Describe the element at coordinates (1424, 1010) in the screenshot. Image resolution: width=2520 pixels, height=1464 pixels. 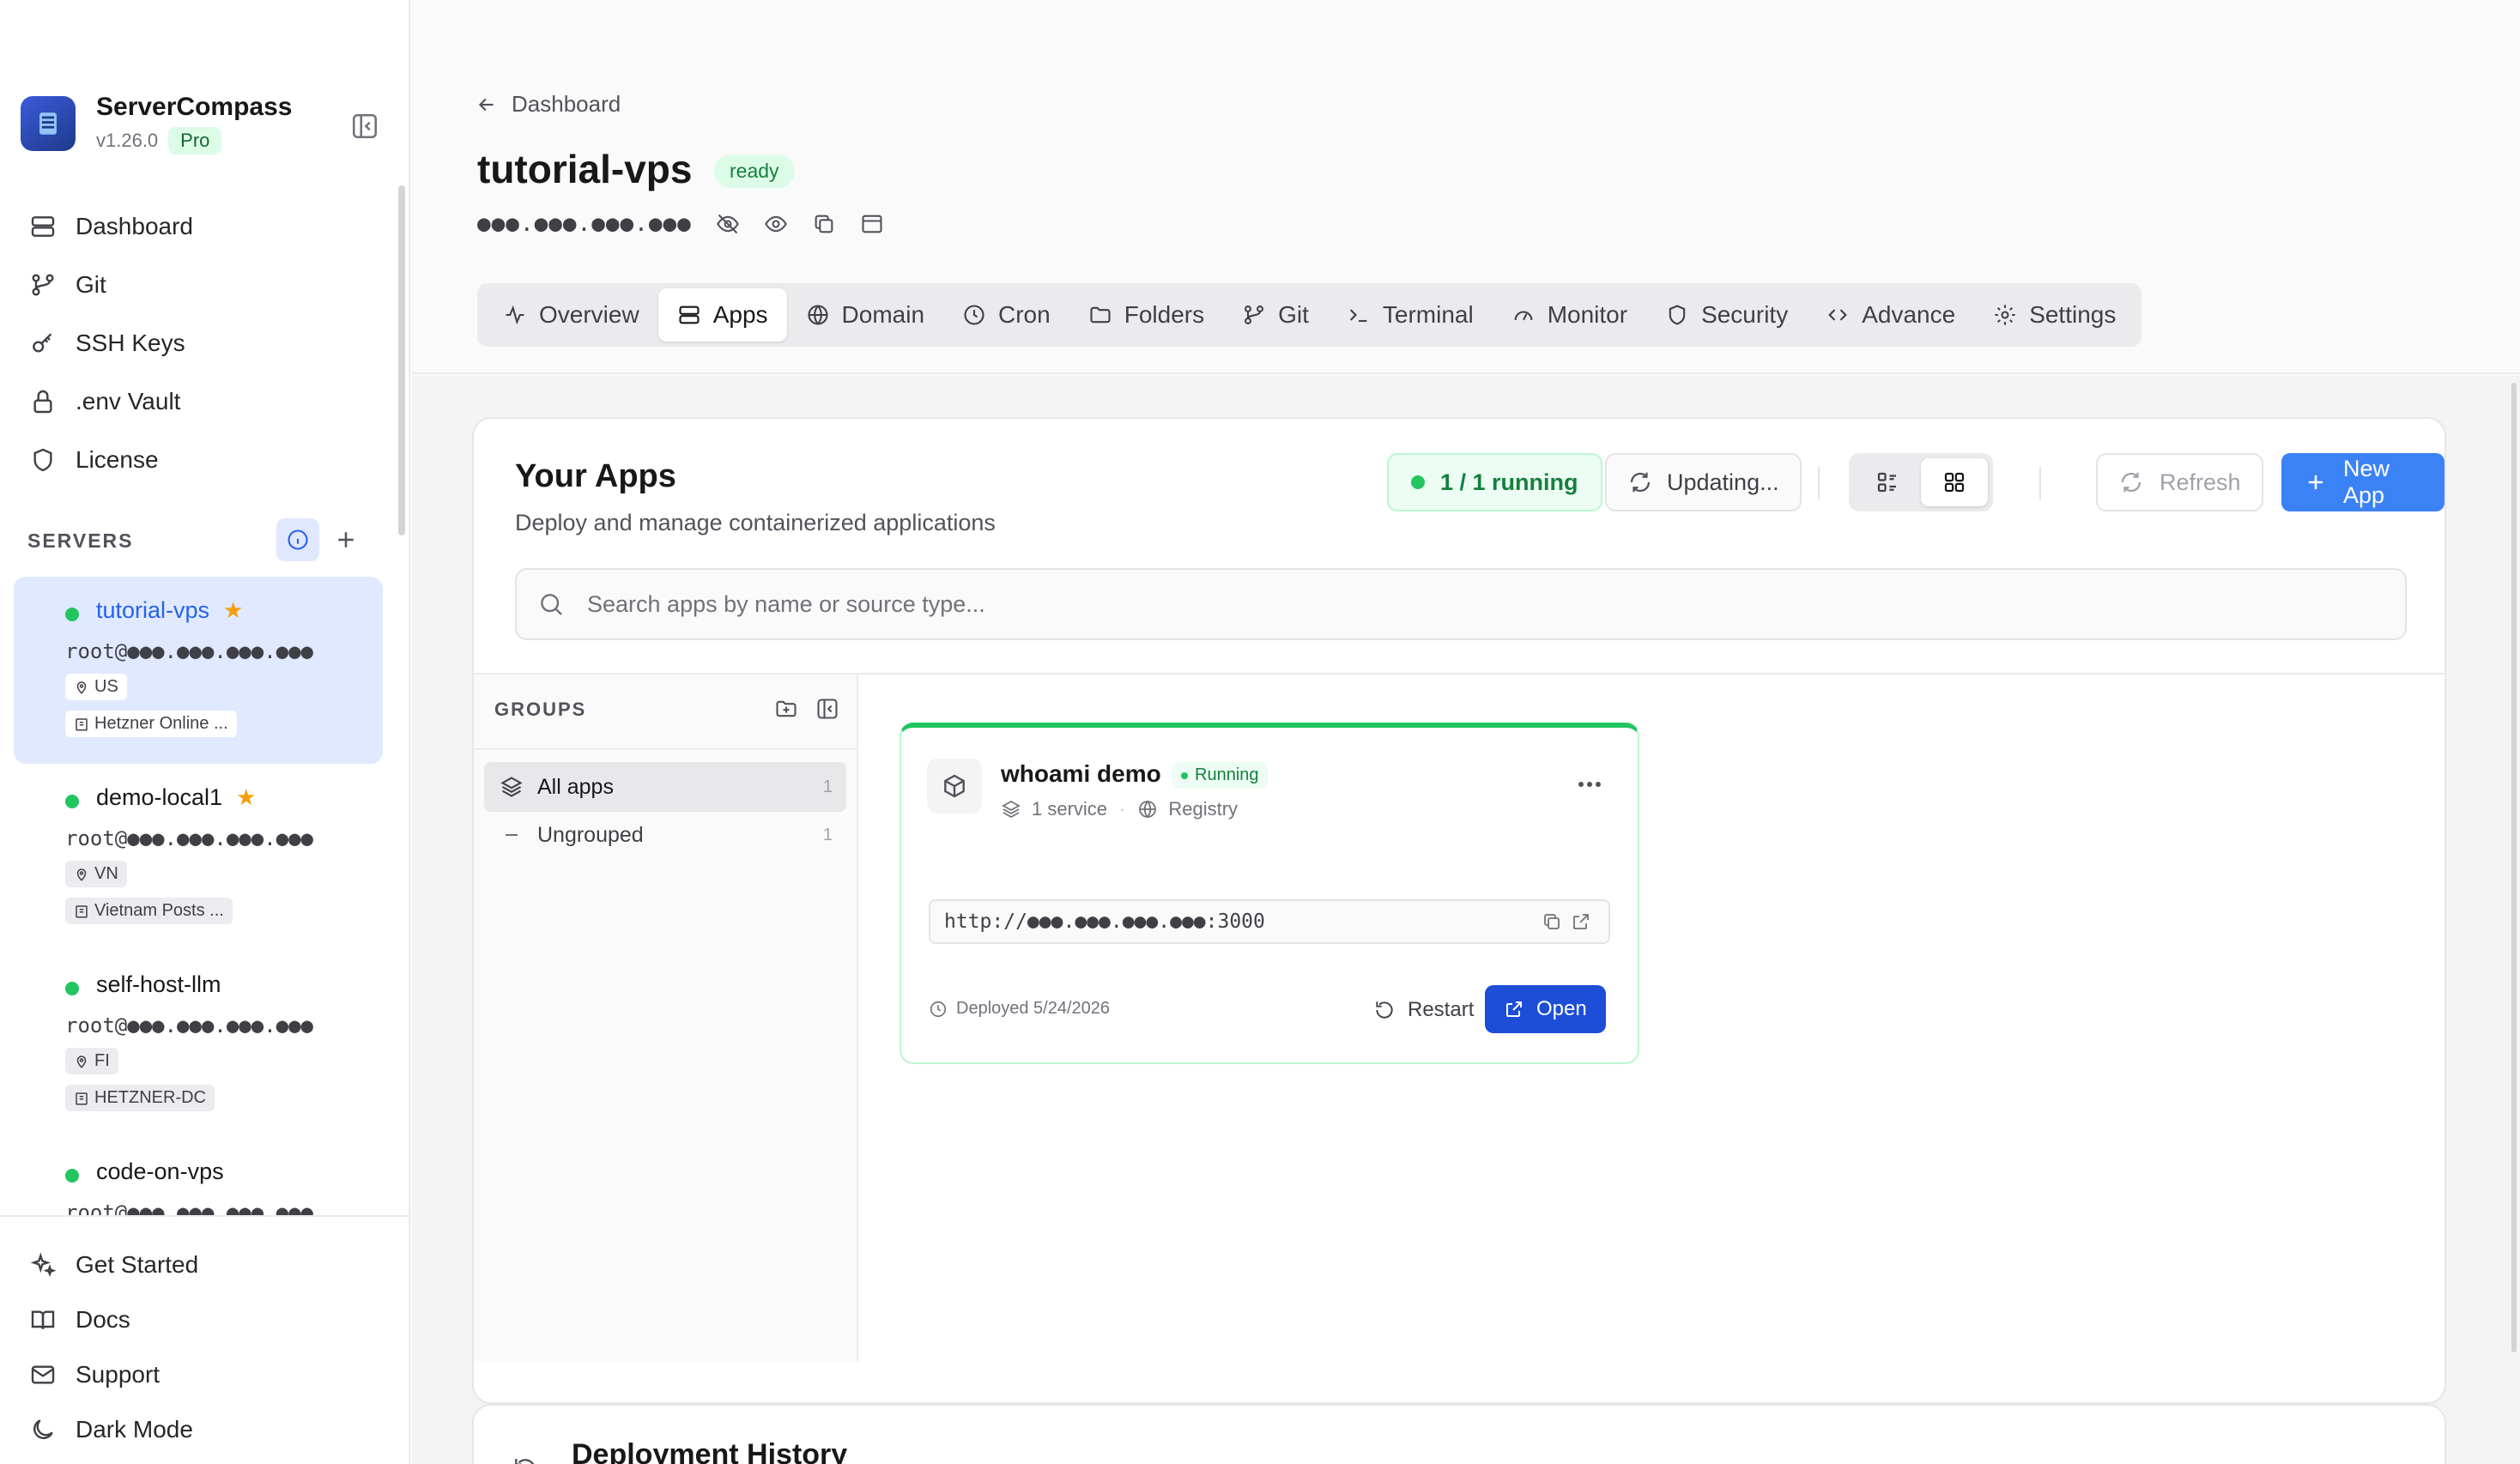
I see `restart-button: Restart` at that location.